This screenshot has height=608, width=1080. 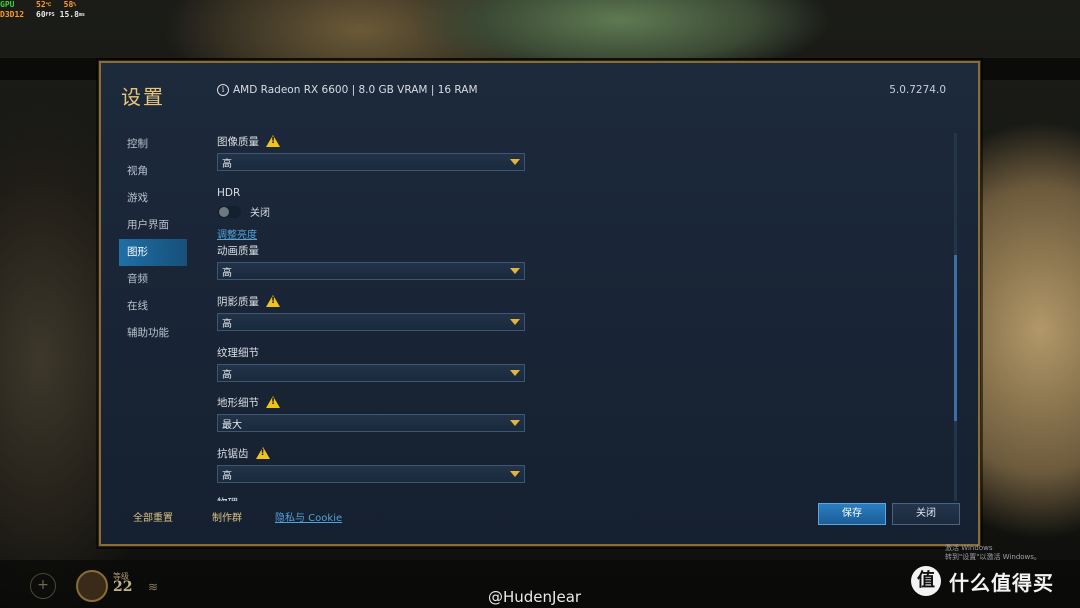 I want to click on api-label: D3D12, so click(x=12, y=14).